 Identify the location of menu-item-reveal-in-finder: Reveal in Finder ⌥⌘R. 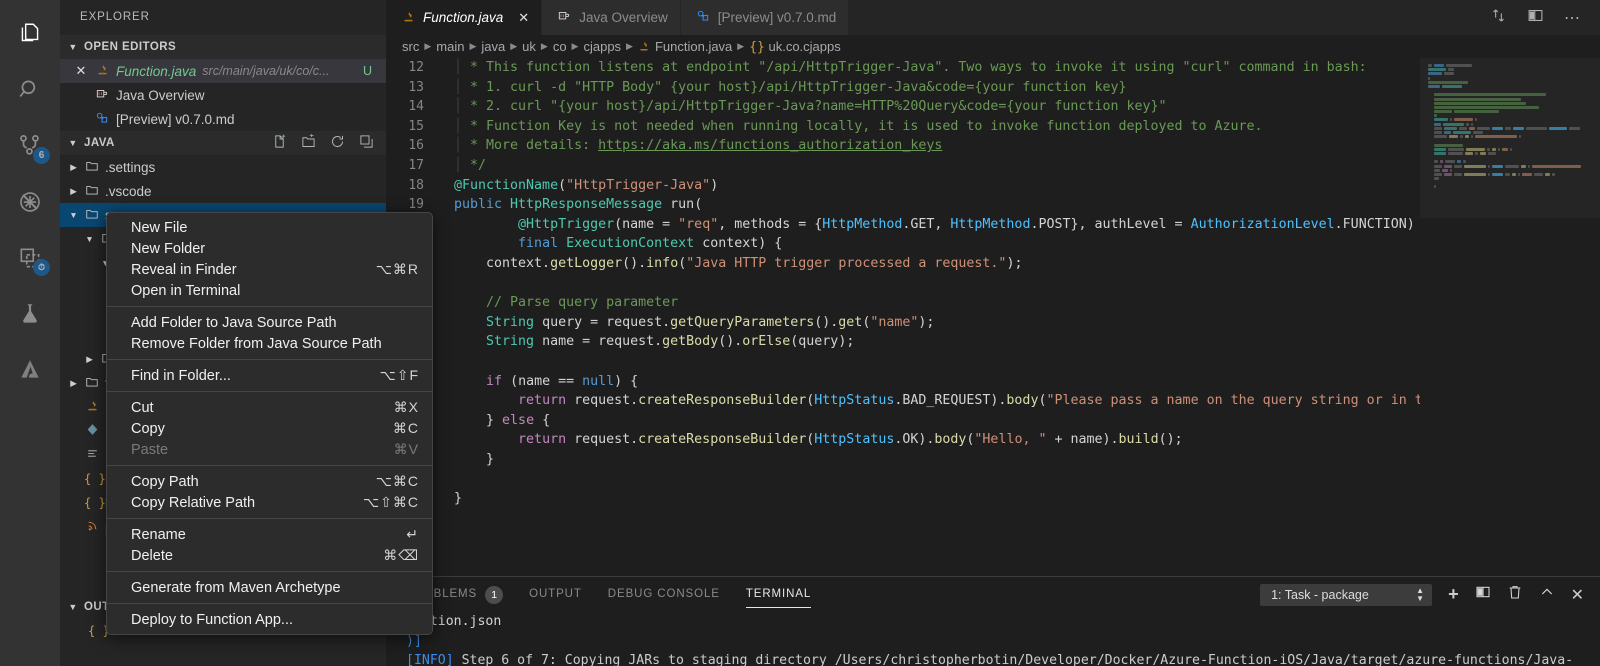
(269, 269).